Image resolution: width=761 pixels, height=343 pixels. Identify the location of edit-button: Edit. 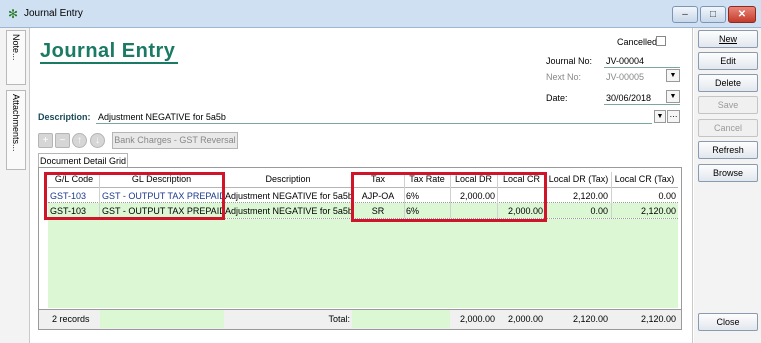
(728, 61).